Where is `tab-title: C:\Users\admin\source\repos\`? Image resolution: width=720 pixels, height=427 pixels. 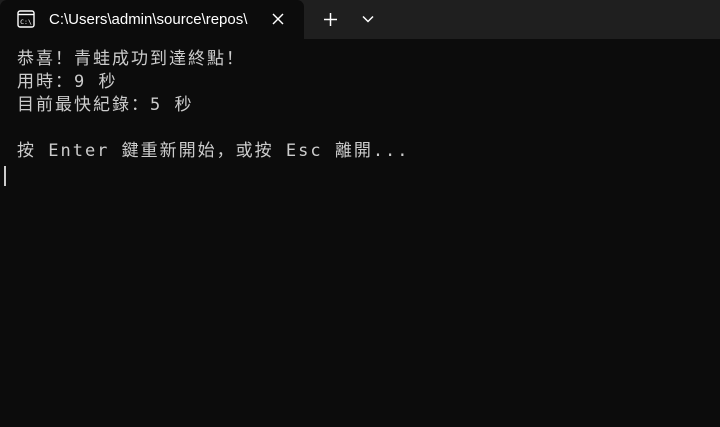 tab-title: C:\Users\admin\source\repos\ is located at coordinates (148, 19).